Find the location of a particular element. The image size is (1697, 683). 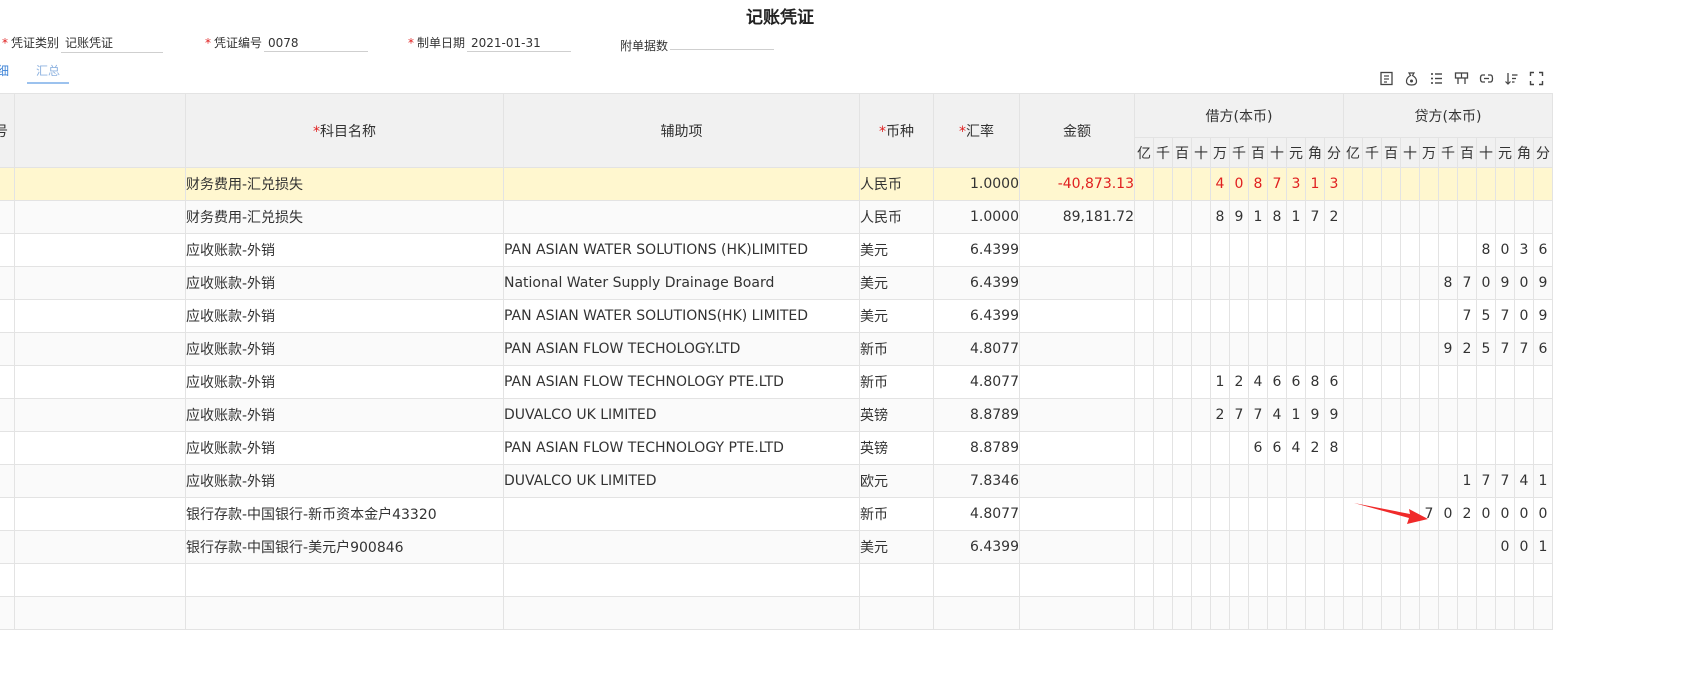

summary-cell is located at coordinates (100, 316).